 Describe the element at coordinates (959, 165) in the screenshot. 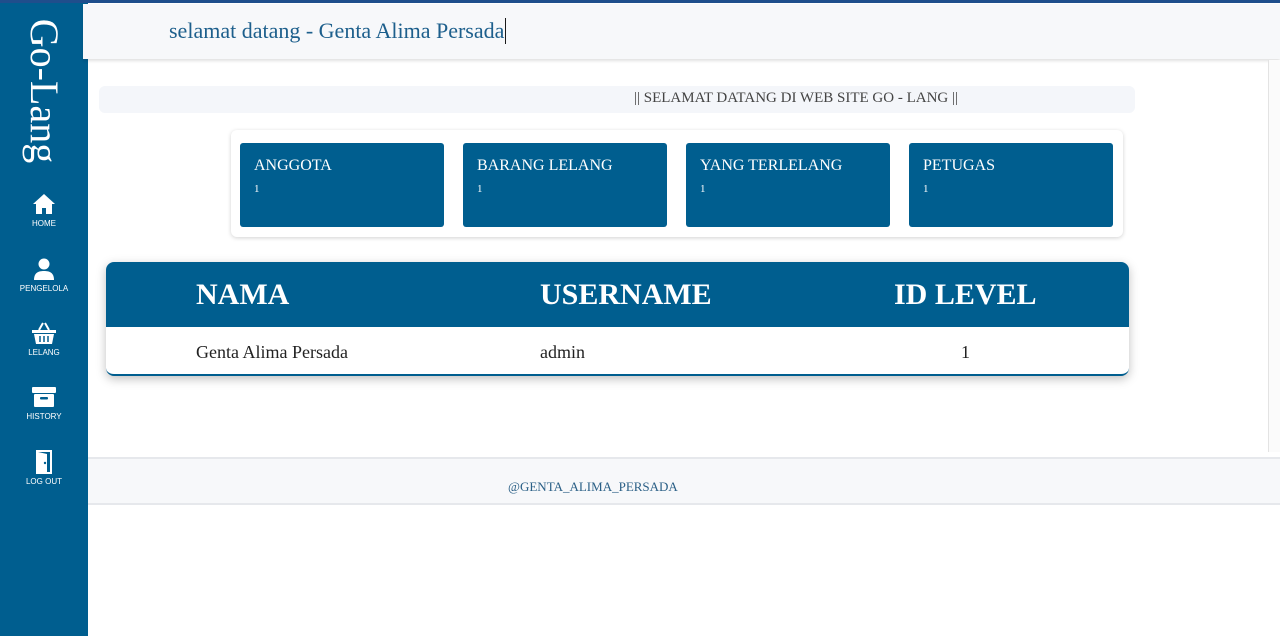

I see `stat-card-title: PETUGAS` at that location.